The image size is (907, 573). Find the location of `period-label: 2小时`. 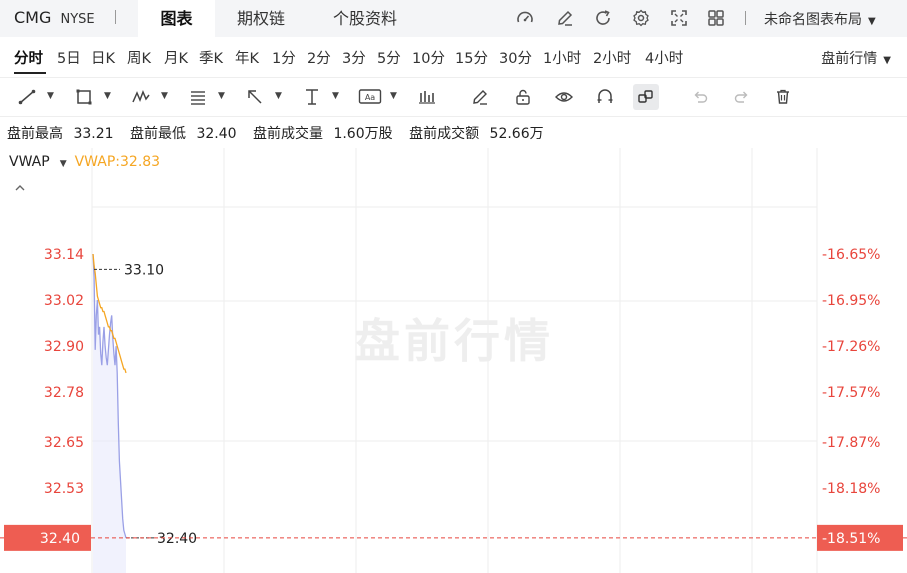

period-label: 2小时 is located at coordinates (612, 59).